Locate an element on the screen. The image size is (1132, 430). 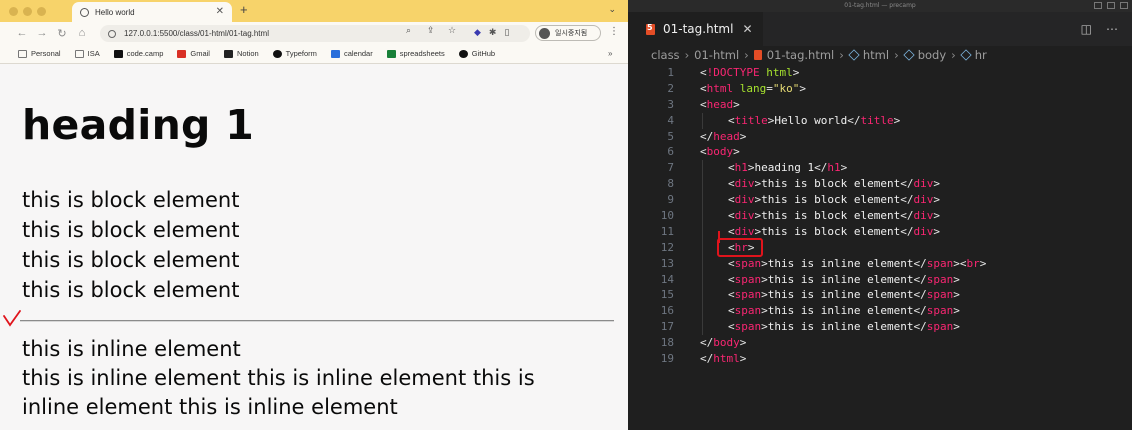
code-line: 8 <div>this is block element</div> is located at coordinates (880, 184).